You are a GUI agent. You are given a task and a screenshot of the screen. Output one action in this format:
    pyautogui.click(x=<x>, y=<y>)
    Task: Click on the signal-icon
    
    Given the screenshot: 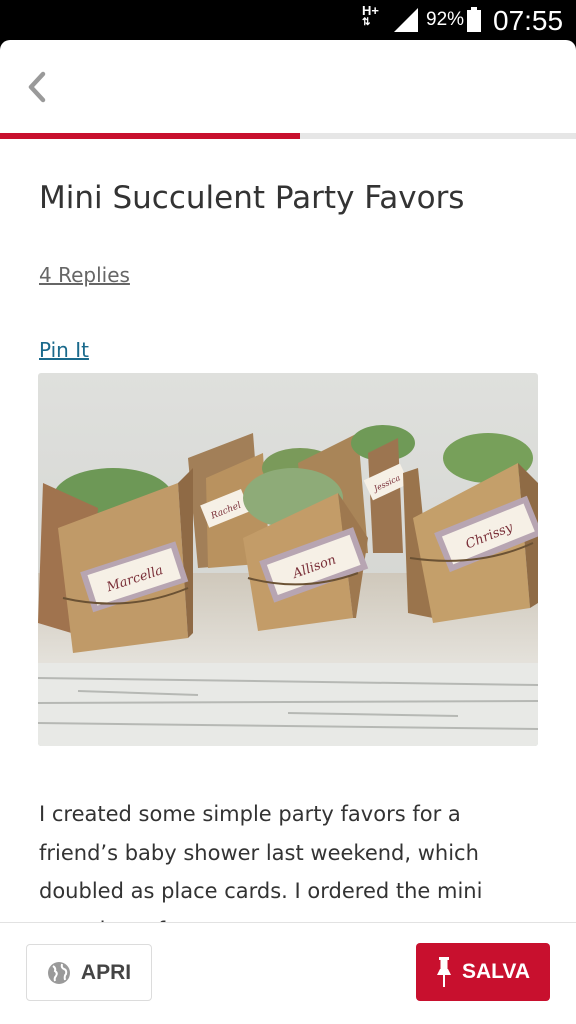 What is the action you would take?
    pyautogui.click(x=406, y=20)
    